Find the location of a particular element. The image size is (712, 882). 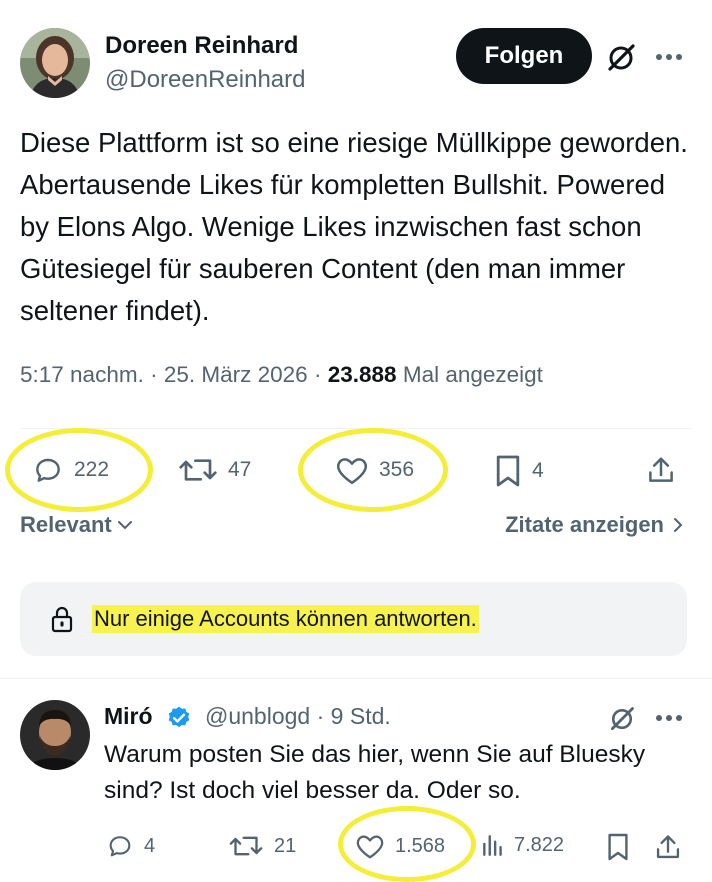

reply-author-name: Miró is located at coordinates (128, 716).